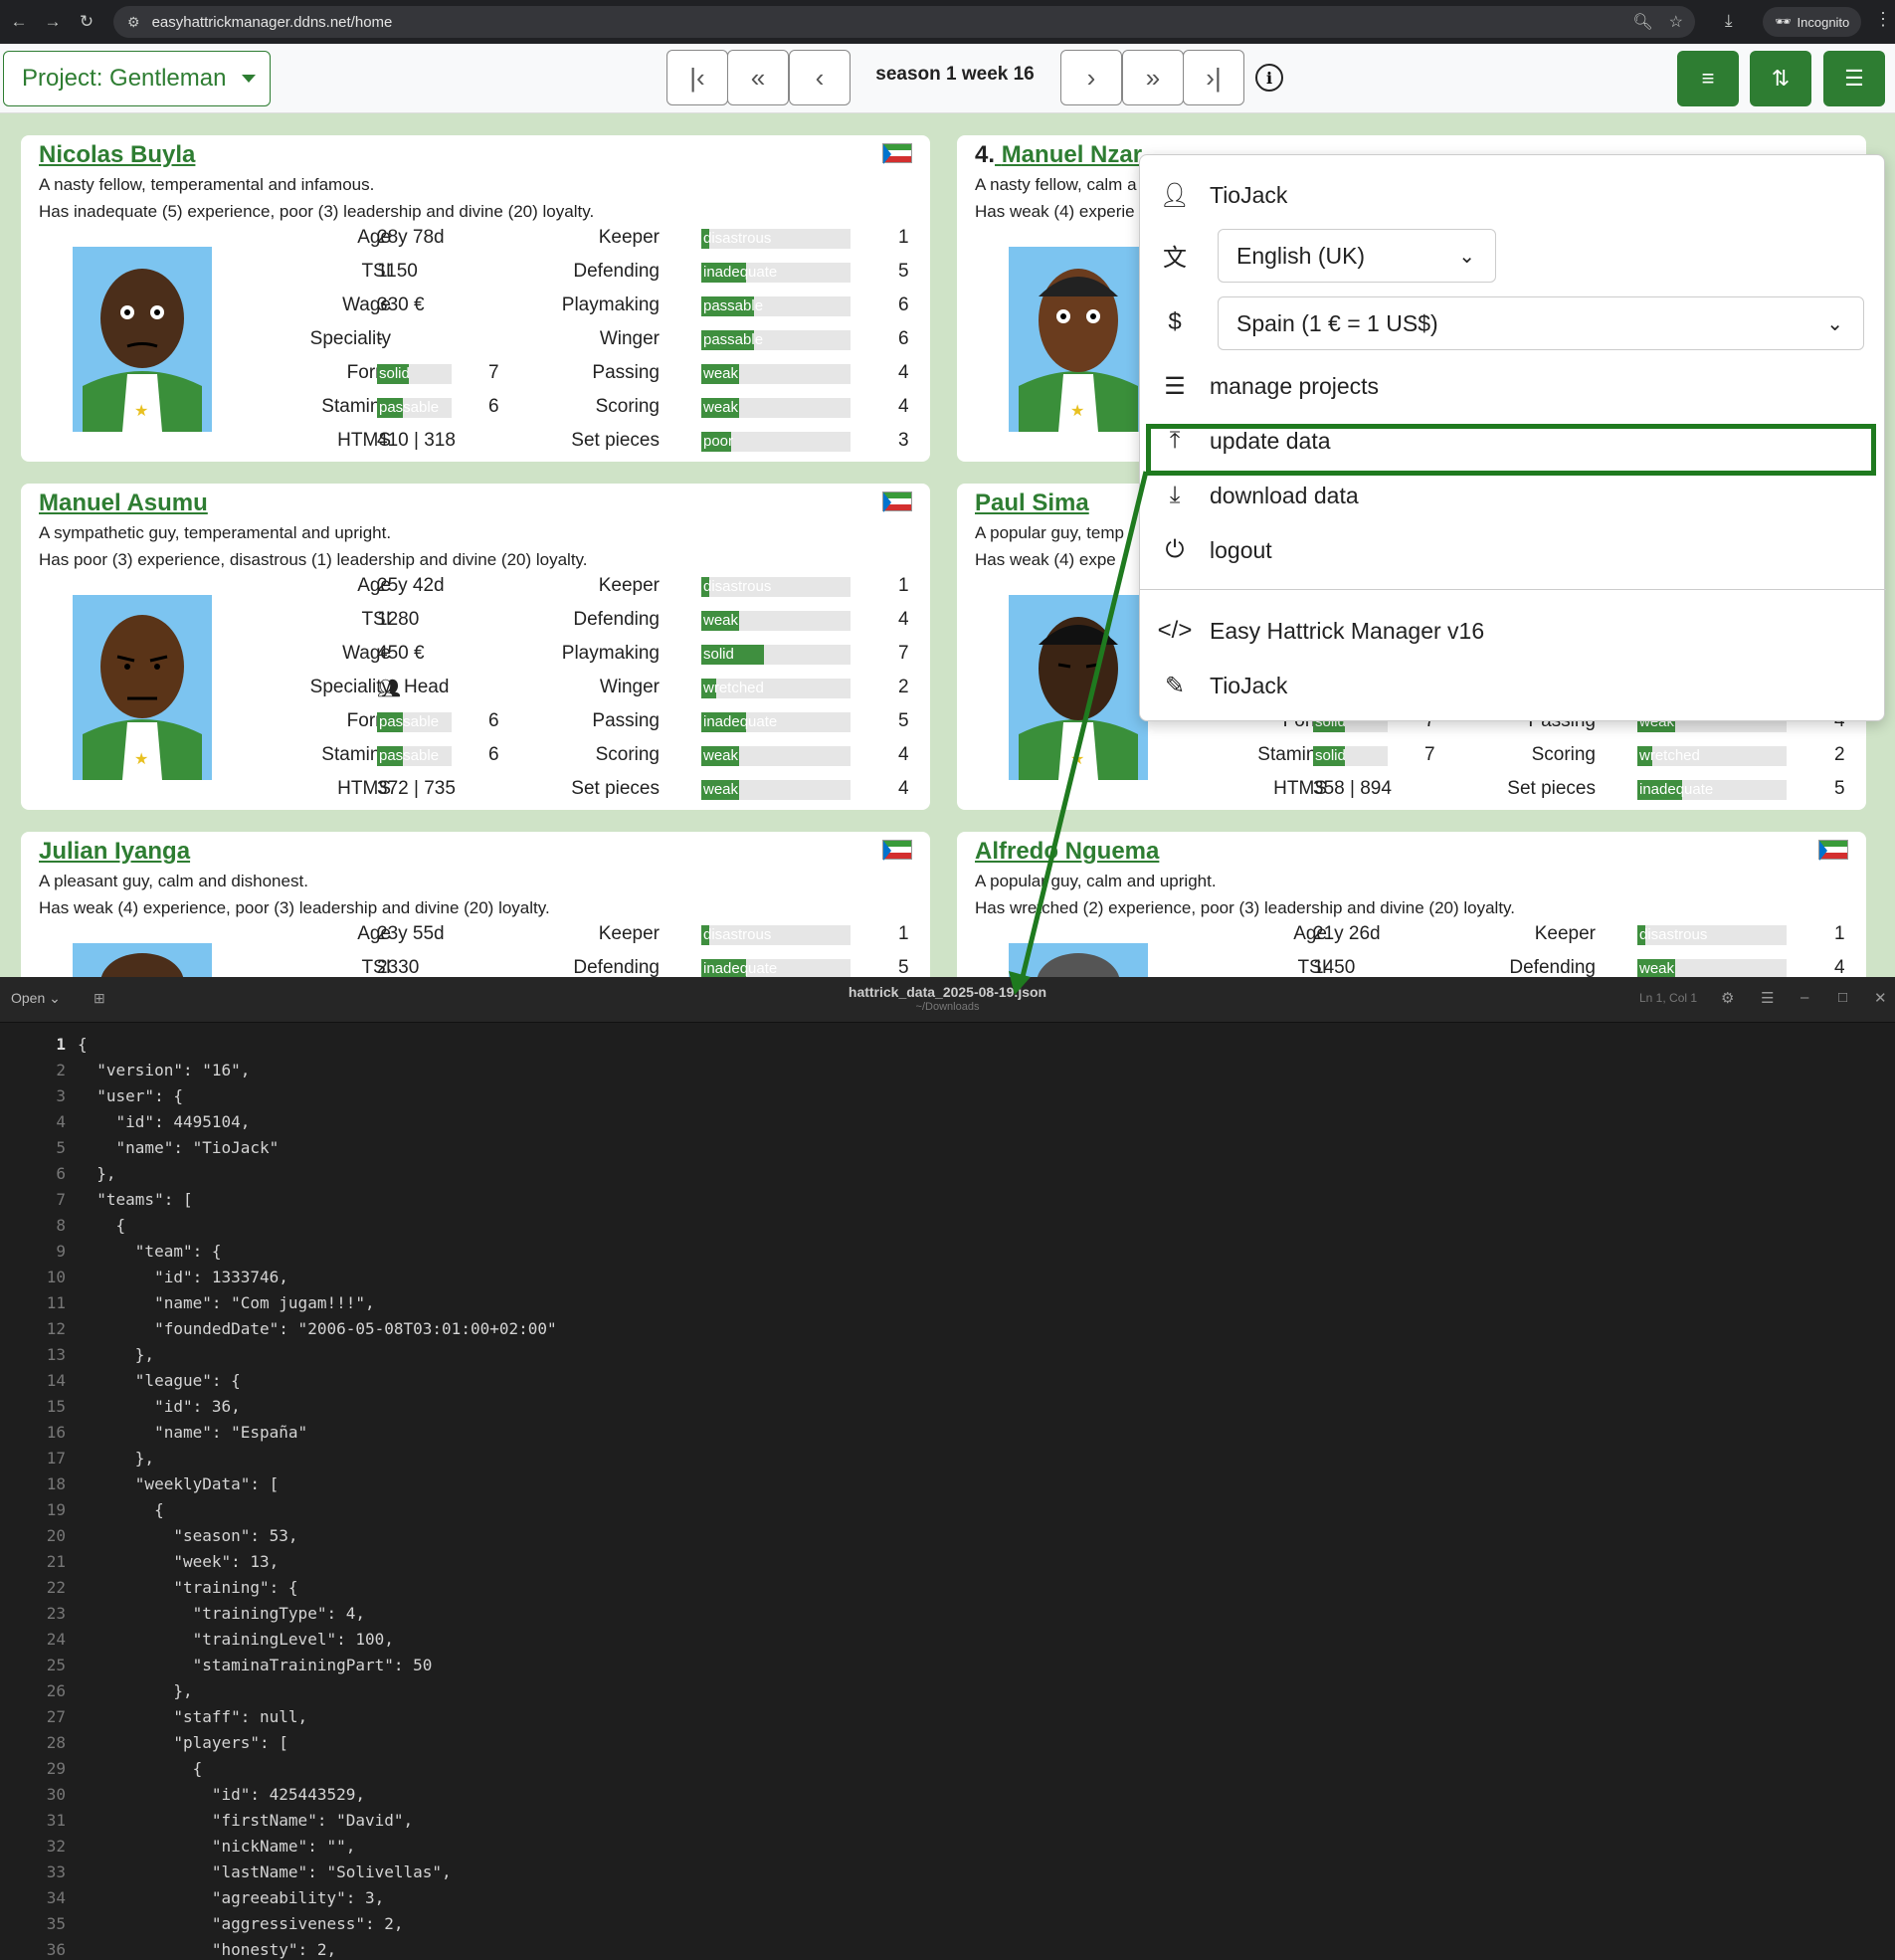  I want to click on player-name-link: Paul Sima, so click(1032, 503).